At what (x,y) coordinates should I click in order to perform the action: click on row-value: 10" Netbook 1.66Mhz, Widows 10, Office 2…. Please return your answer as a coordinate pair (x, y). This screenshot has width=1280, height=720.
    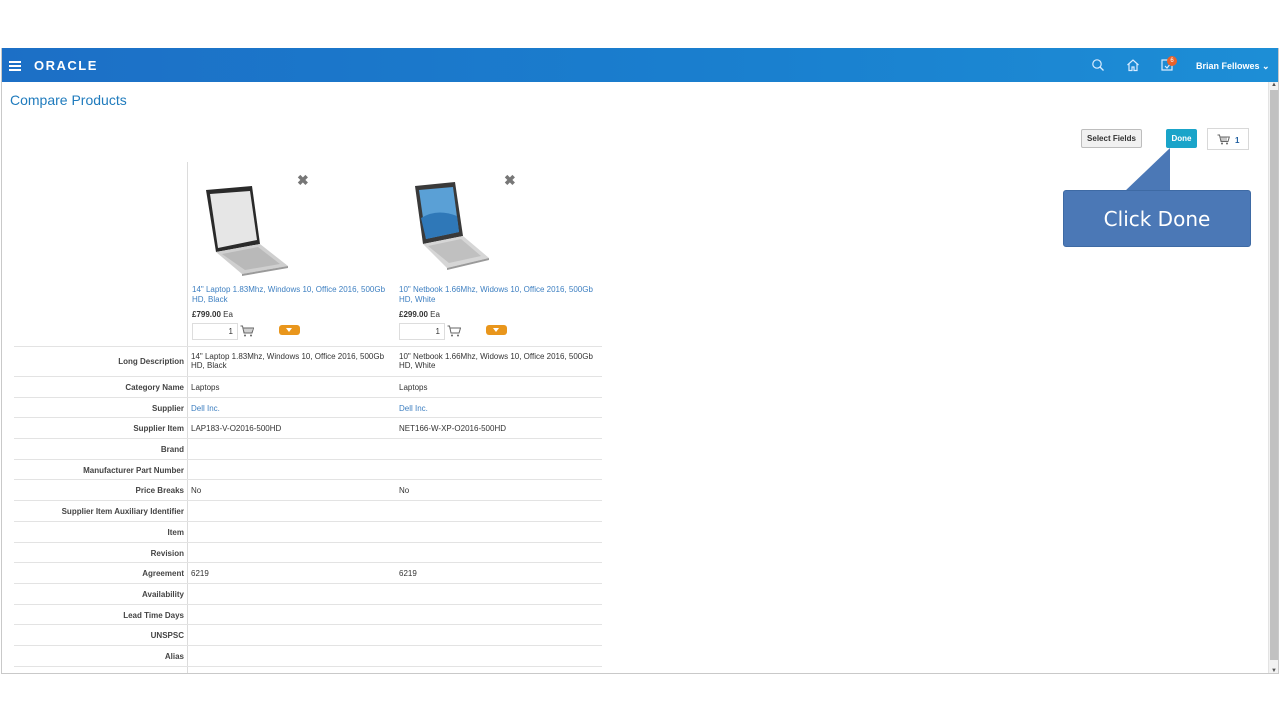
    Looking at the image, I should click on (496, 361).